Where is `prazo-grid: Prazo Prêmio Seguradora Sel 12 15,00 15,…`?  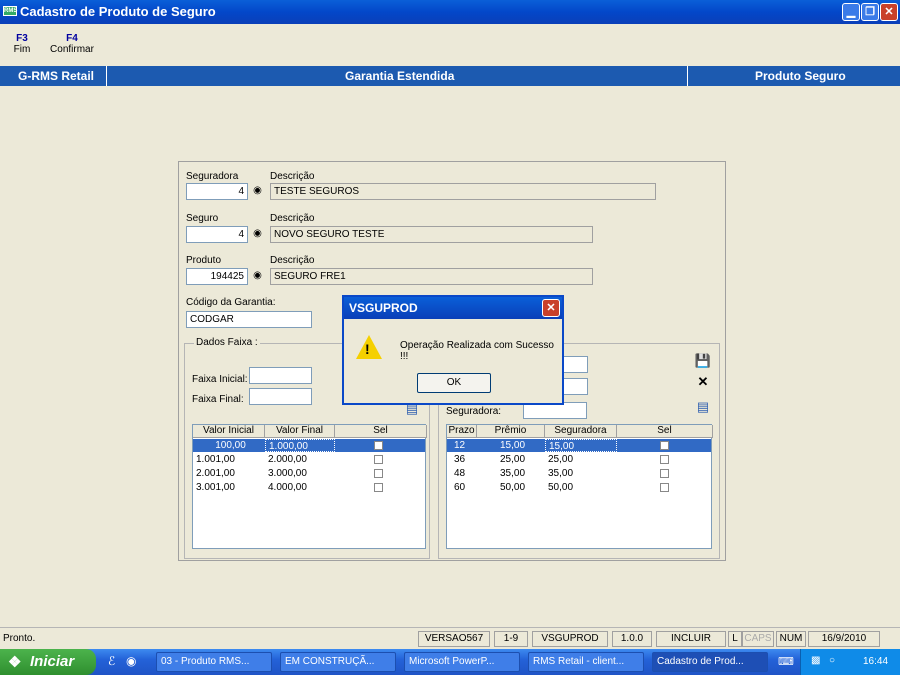
prazo-grid: Prazo Prêmio Seguradora Sel 12 15,00 15,… is located at coordinates (579, 486).